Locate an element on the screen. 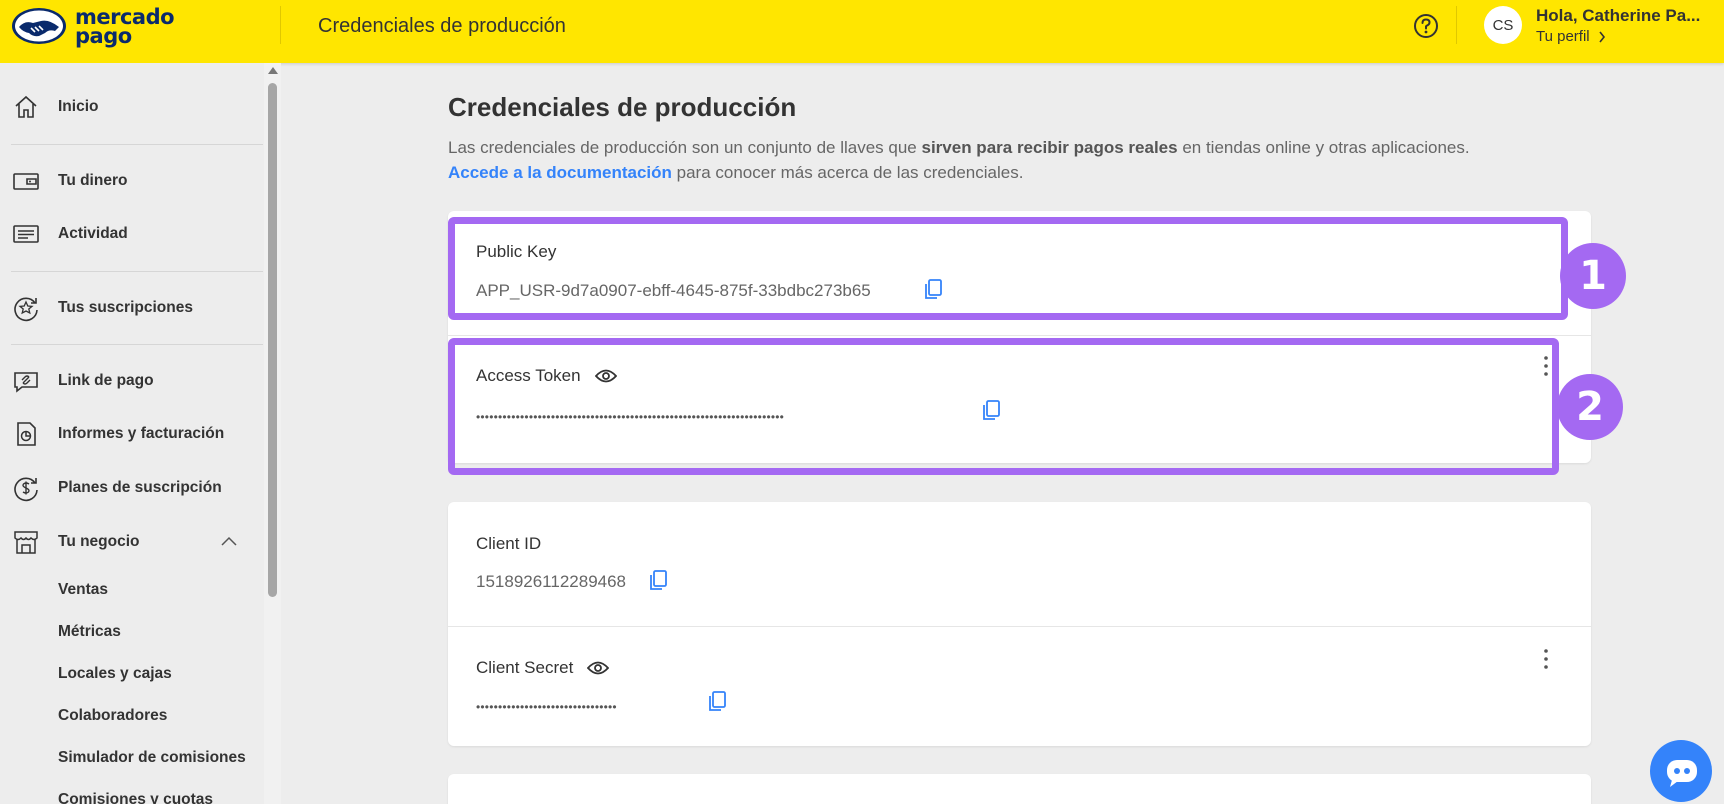  sidebar-item-label: Tu negocio is located at coordinates (99, 541).